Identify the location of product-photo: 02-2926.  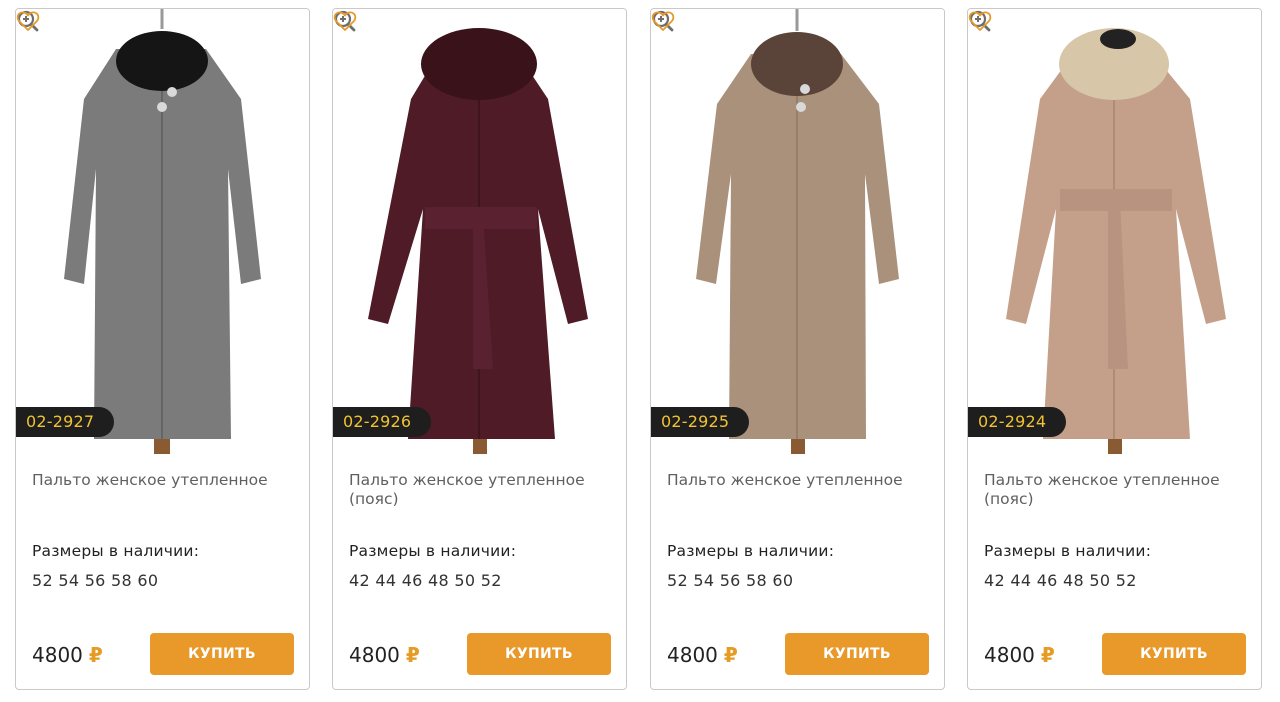
(479, 231).